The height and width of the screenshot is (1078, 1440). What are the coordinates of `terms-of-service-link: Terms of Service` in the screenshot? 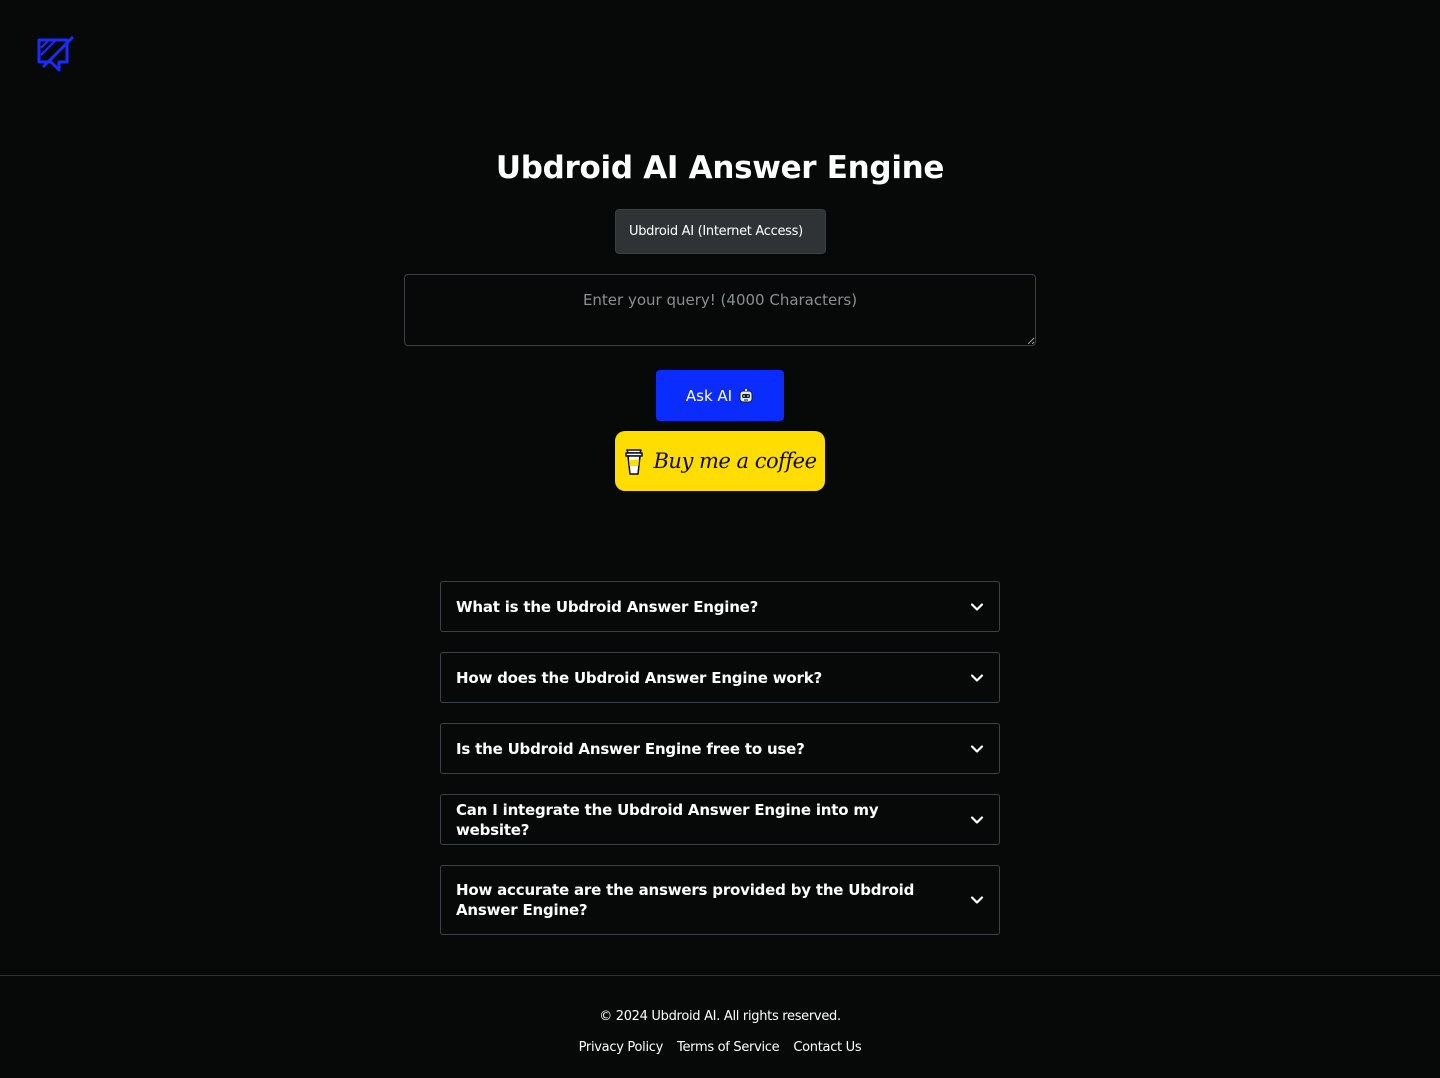 It's located at (728, 1047).